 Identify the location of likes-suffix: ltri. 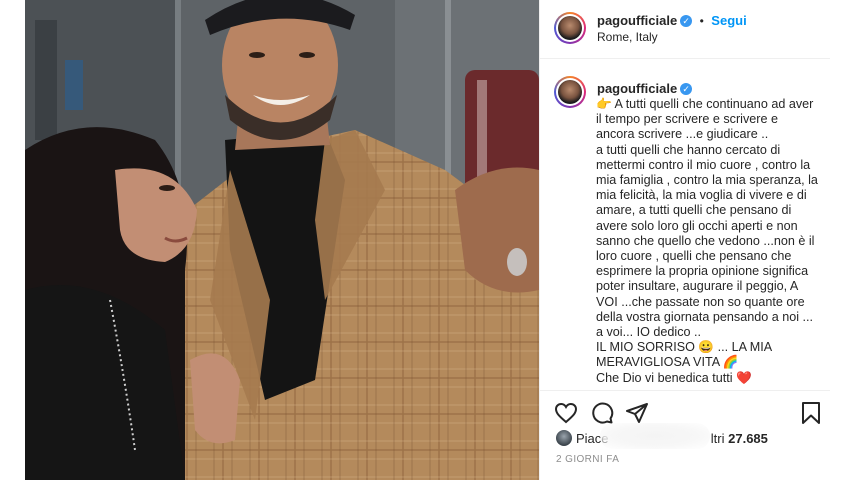
(717, 438).